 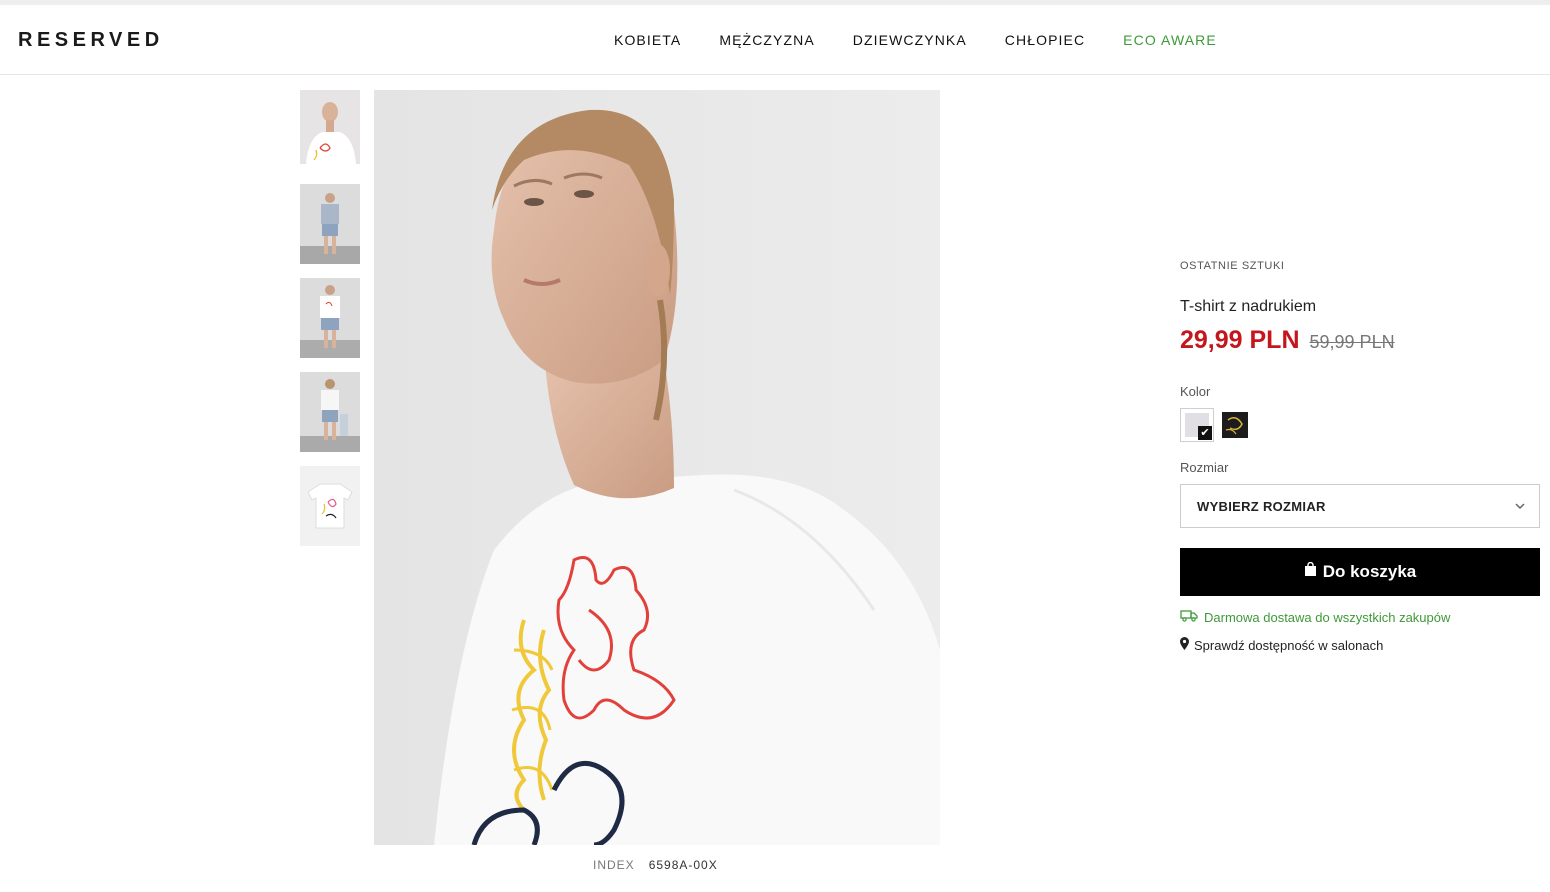 What do you see at coordinates (1261, 506) in the screenshot?
I see `size-placeholder: WYBIERZ ROZMIAR` at bounding box center [1261, 506].